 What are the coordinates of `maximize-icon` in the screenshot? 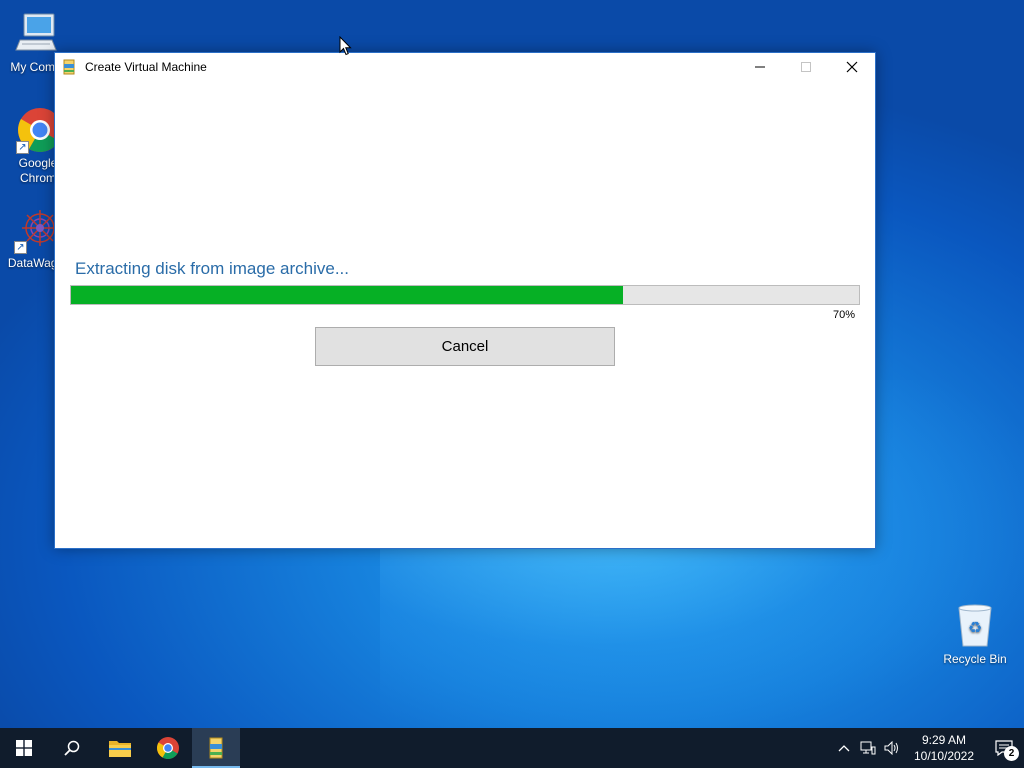 It's located at (806, 67).